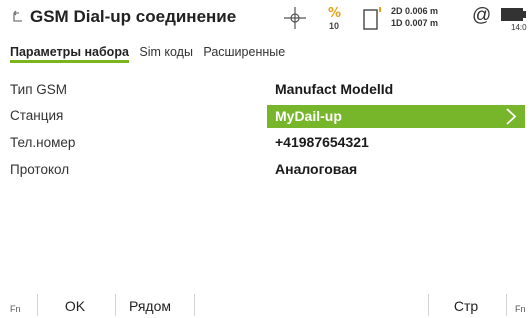 The image size is (531, 318). I want to click on field-row-protocol: Протокол Аналоговая, so click(265, 170).